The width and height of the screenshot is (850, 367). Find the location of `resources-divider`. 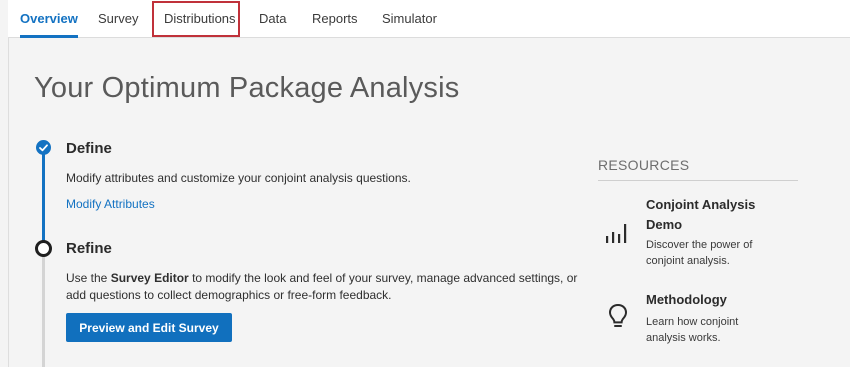

resources-divider is located at coordinates (698, 180).